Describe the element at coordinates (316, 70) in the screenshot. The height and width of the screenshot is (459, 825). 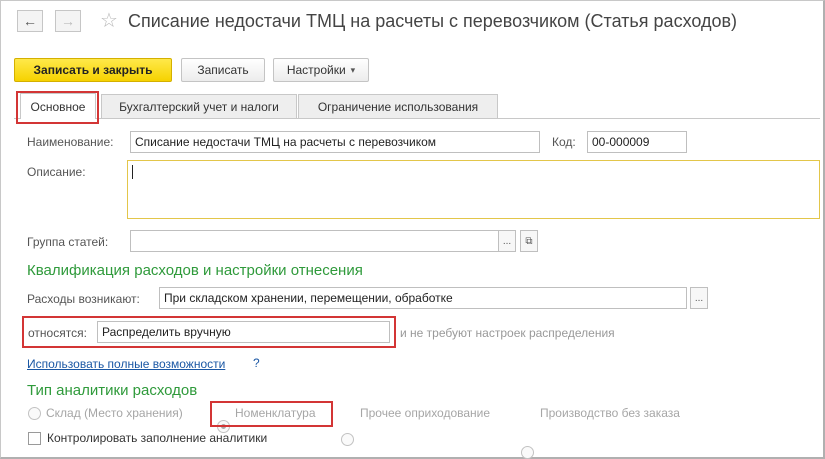
I see `settings-label: Настройки` at that location.